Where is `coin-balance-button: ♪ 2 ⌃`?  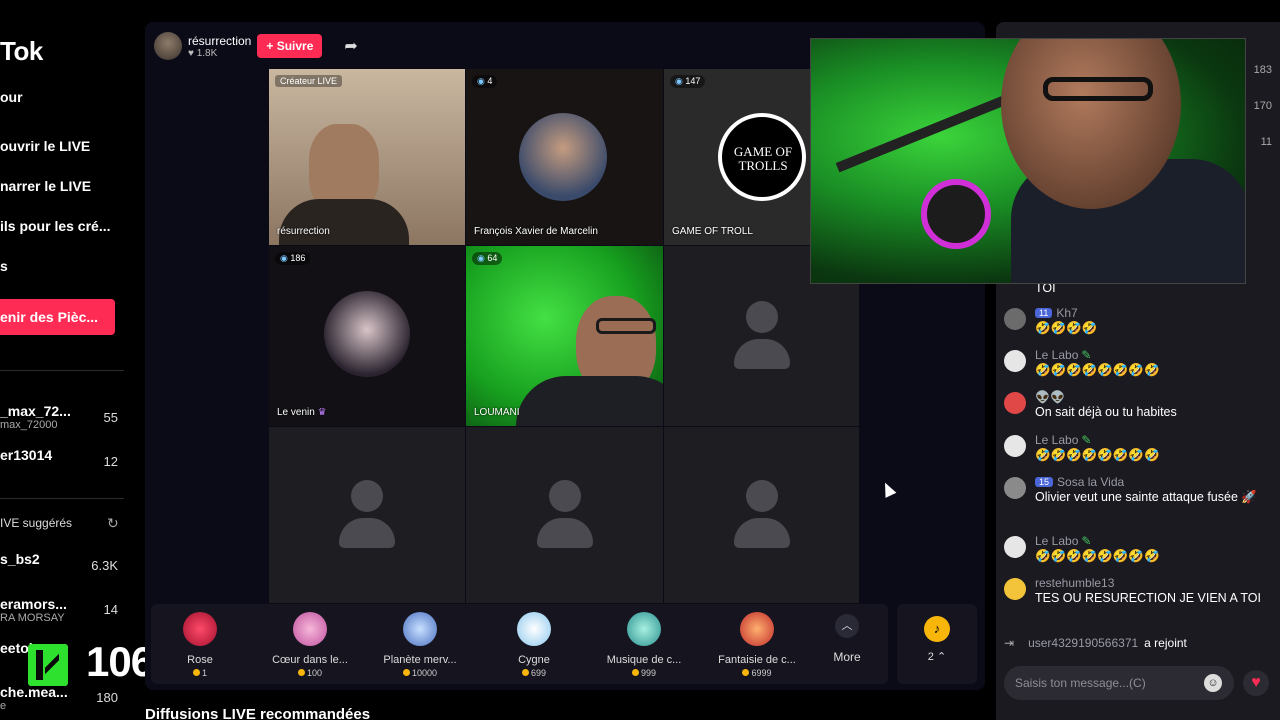
coin-balance-button: ♪ 2 ⌃ is located at coordinates (937, 644).